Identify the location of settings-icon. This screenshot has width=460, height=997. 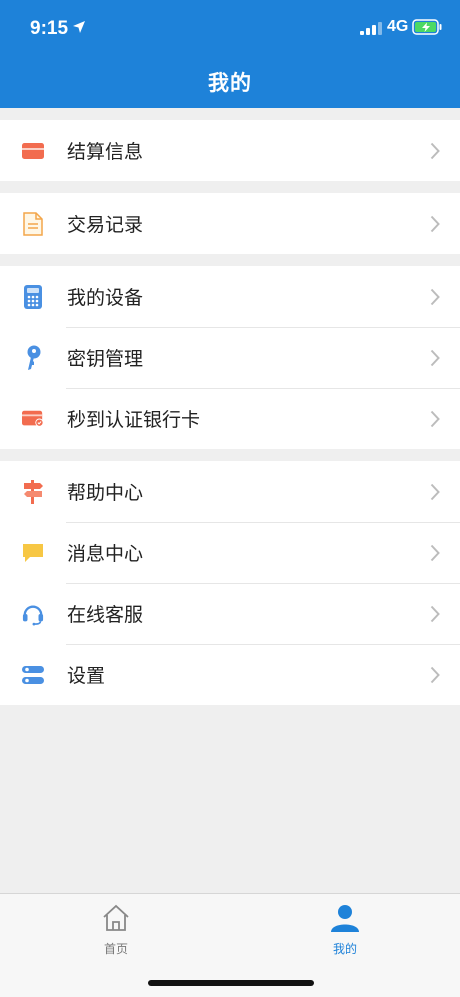
(33, 675).